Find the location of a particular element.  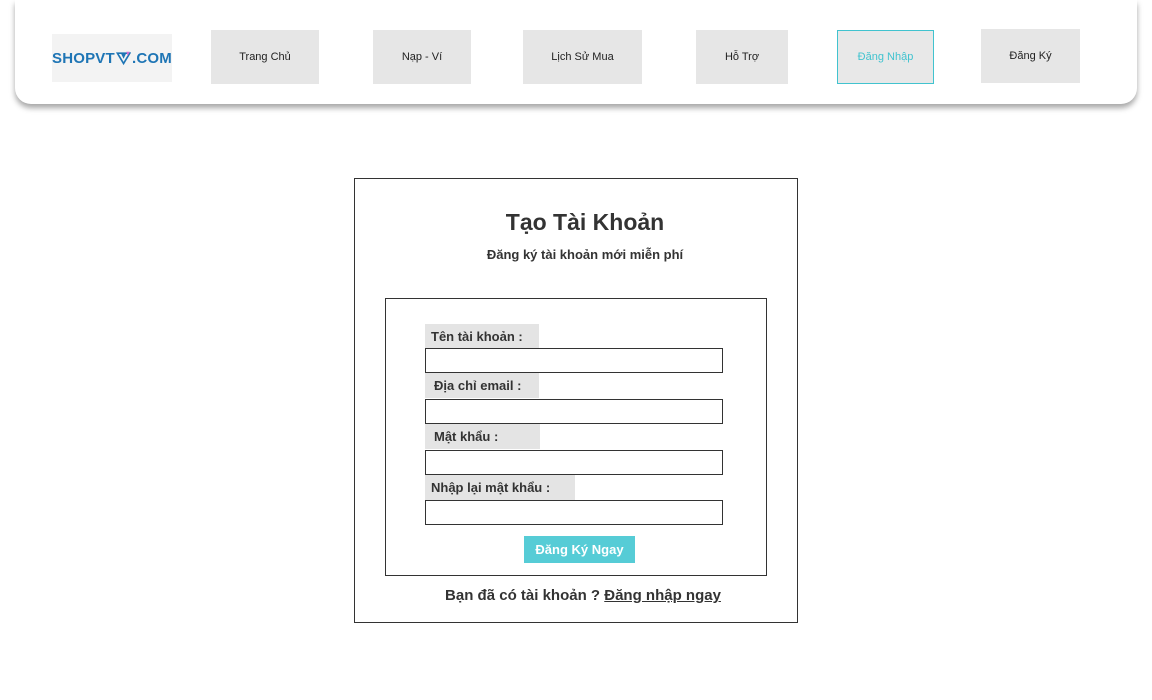

confirm-password-label: Nhập lại mật khẩu : is located at coordinates (500, 487).